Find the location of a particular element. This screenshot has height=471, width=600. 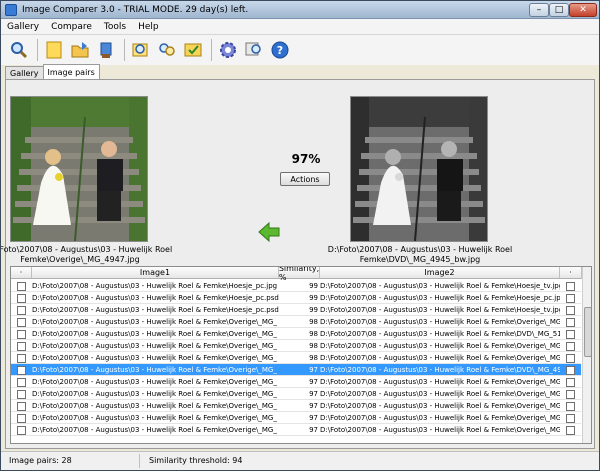

find-similar-icon is located at coordinates (167, 50).